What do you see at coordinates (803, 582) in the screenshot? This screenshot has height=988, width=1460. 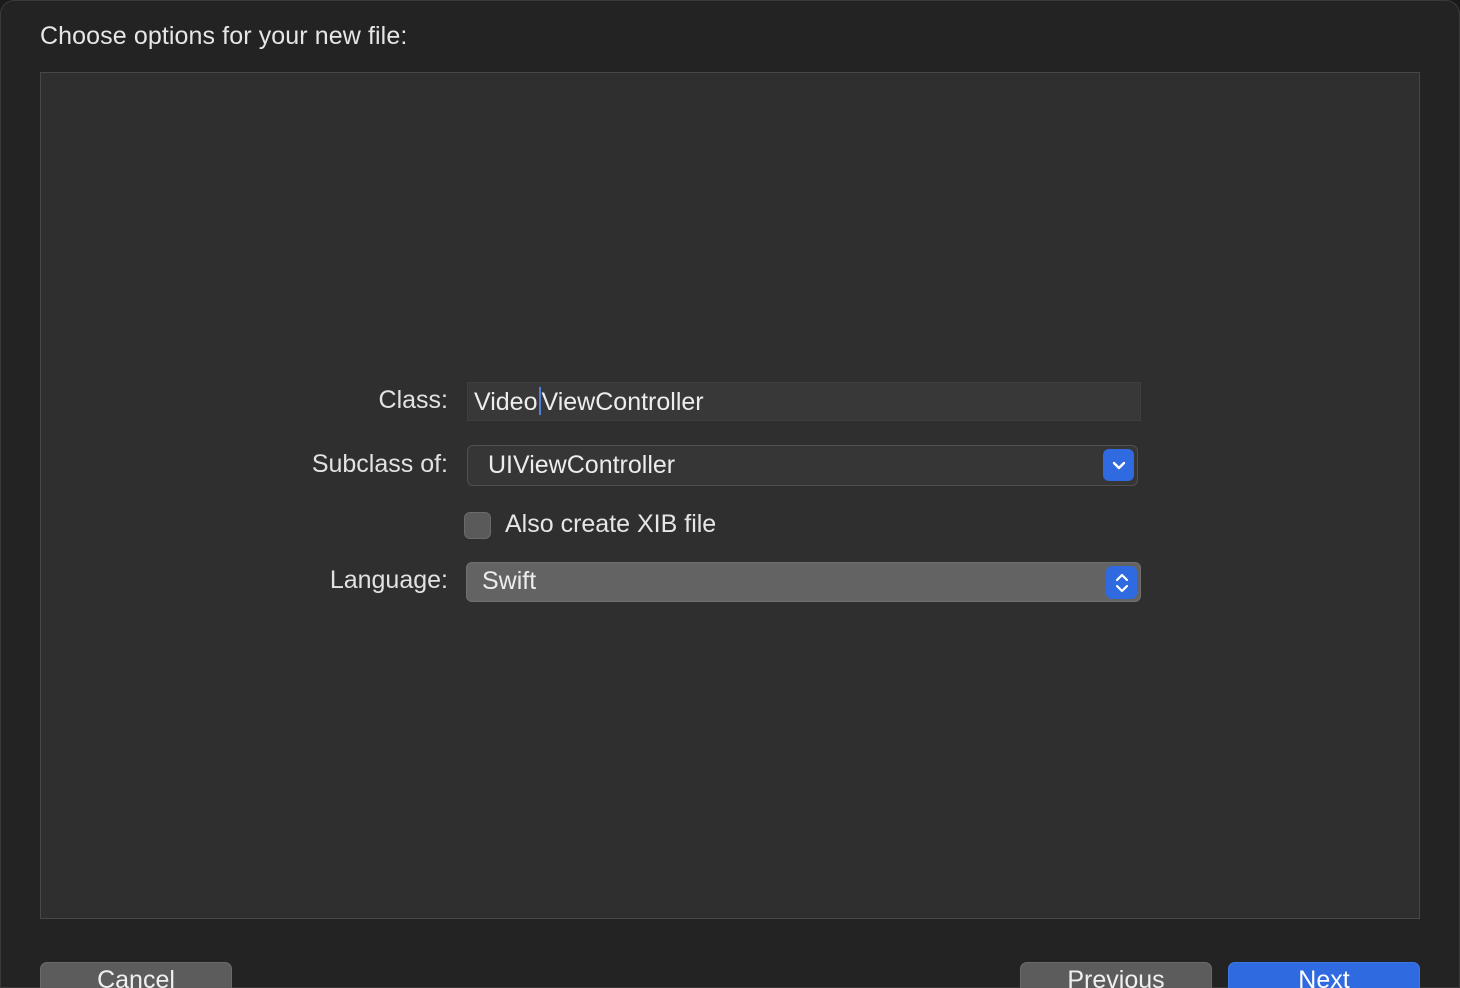 I see `language-popup-button: Swift` at bounding box center [803, 582].